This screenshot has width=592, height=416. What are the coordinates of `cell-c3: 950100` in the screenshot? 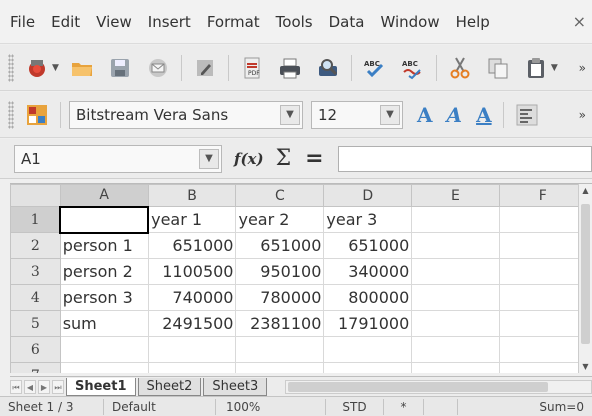 It's located at (280, 271).